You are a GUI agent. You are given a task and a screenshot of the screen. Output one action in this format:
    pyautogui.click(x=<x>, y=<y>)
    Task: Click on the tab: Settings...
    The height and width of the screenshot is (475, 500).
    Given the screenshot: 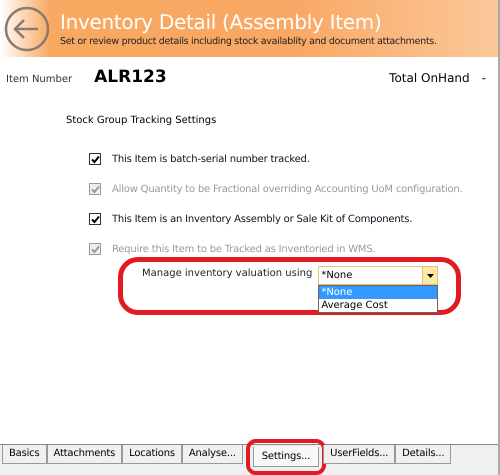 What is the action you would take?
    pyautogui.click(x=286, y=457)
    